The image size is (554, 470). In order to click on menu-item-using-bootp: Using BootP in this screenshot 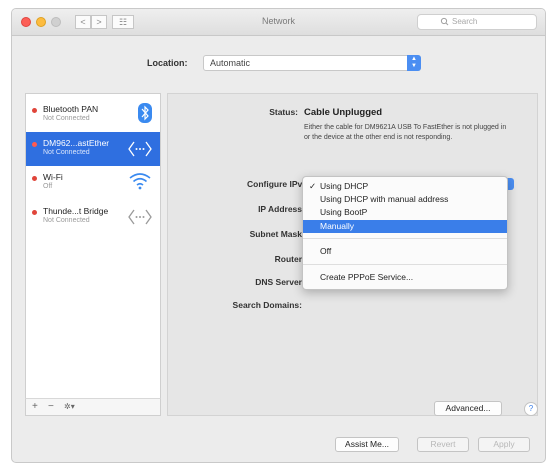, I will do `click(405, 212)`.